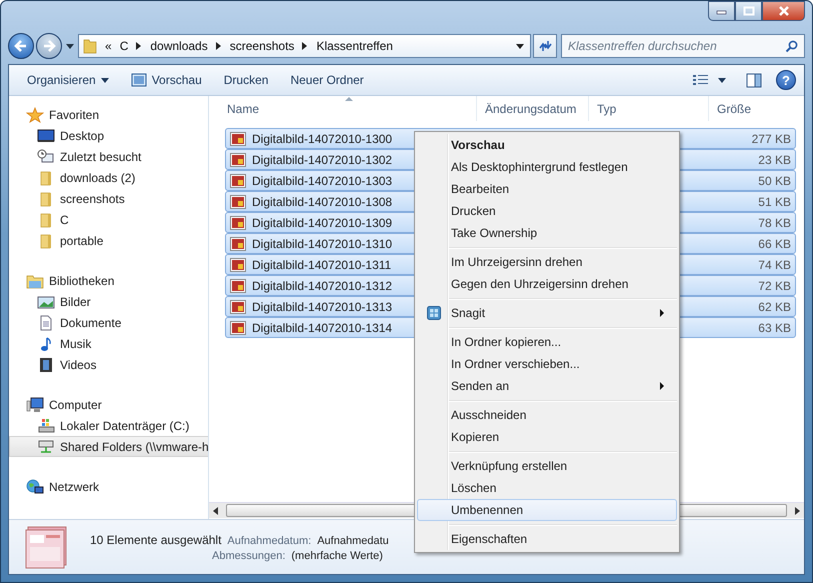 The image size is (813, 583). Describe the element at coordinates (774, 285) in the screenshot. I see `file-size: 72 KB` at that location.